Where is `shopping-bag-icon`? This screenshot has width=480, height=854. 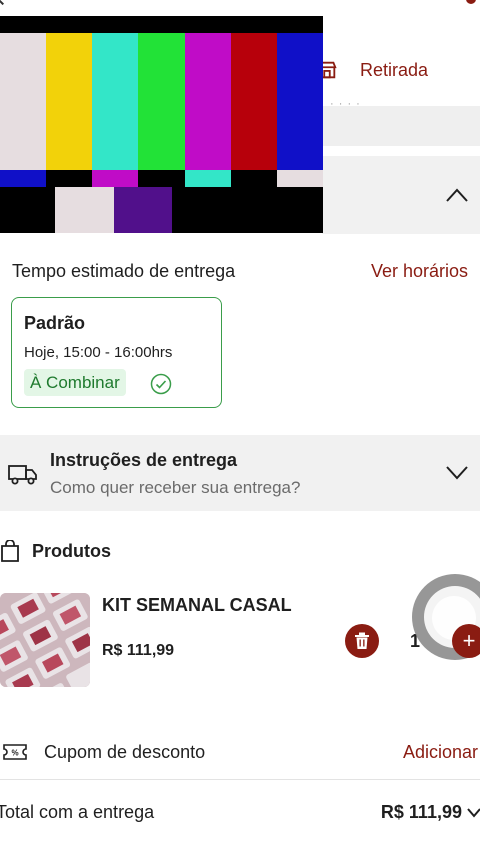 shopping-bag-icon is located at coordinates (10, 551).